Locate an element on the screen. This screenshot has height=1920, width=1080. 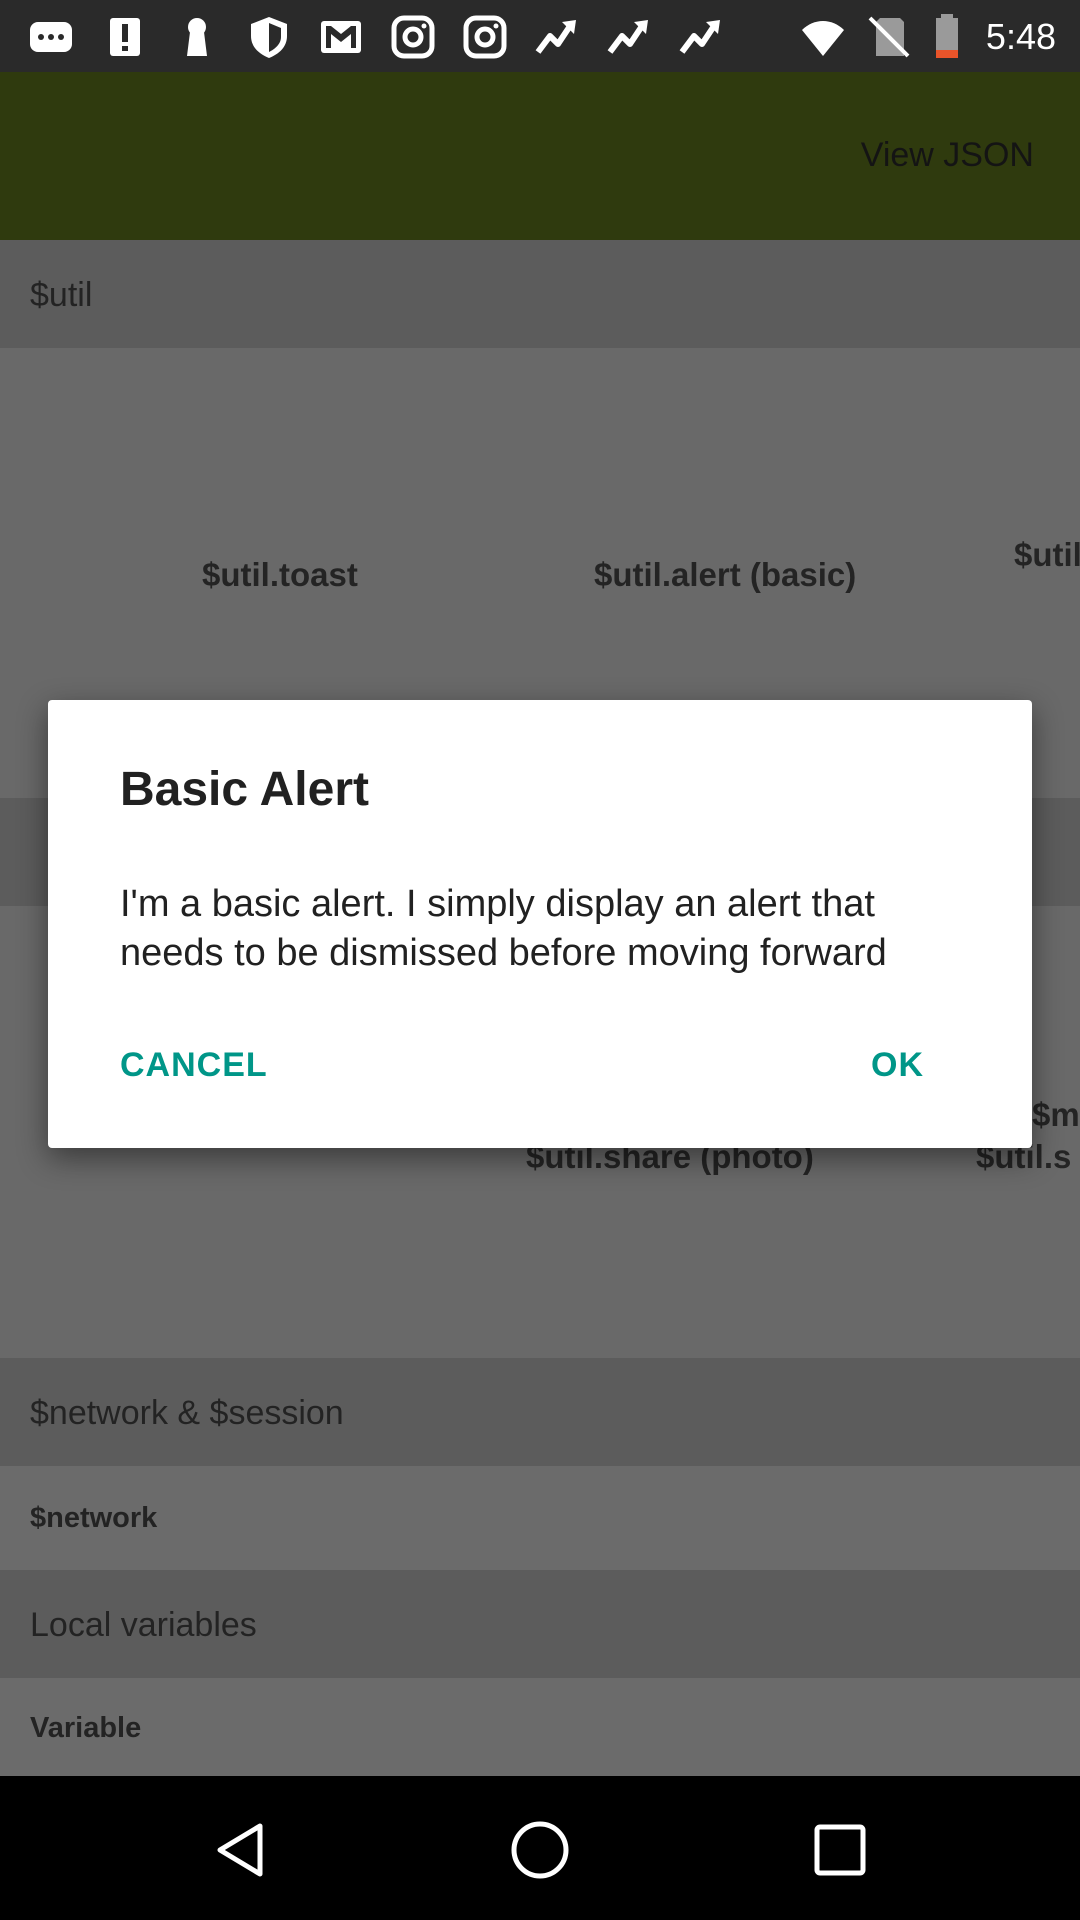
battery-low-icon is located at coordinates (947, 36).